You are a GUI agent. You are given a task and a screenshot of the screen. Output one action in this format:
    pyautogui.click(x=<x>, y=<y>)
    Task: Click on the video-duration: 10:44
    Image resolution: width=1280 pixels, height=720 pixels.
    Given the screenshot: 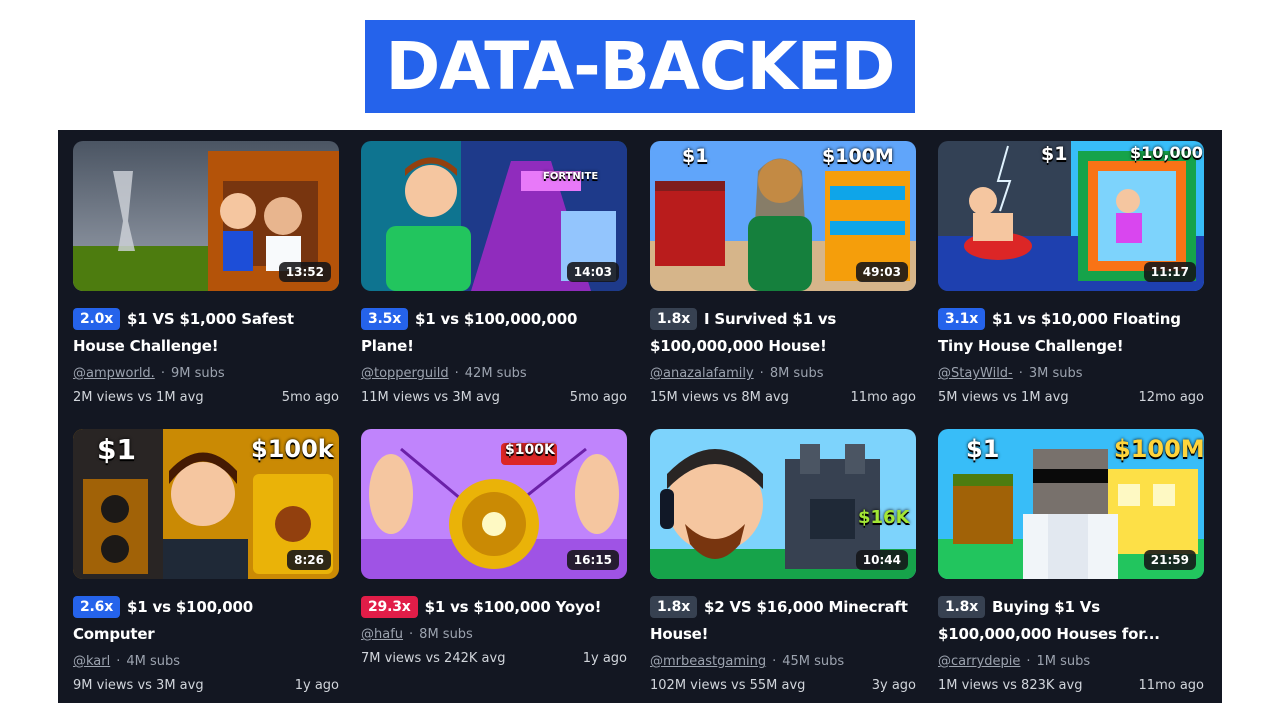 What is the action you would take?
    pyautogui.click(x=881, y=560)
    